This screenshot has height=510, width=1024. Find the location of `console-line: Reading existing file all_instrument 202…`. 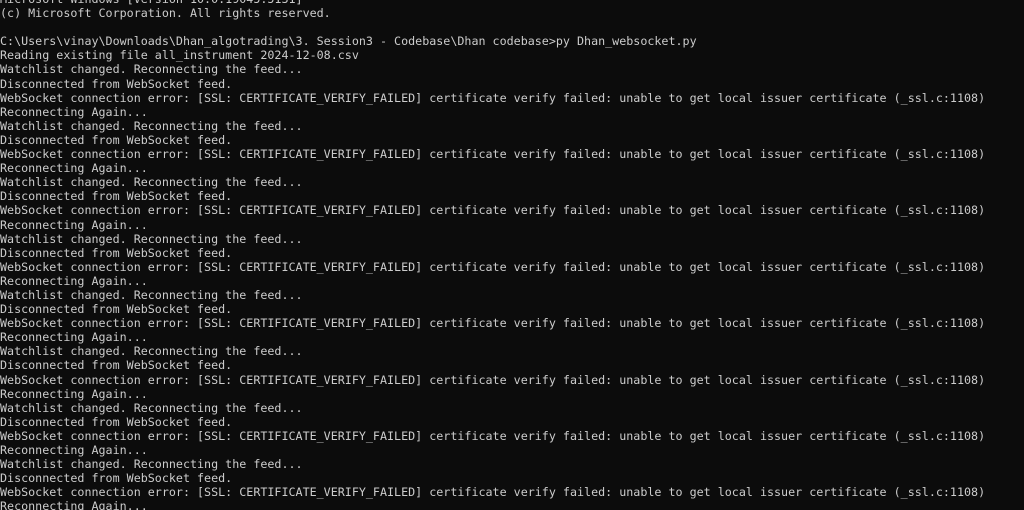

console-line: Reading existing file all_instrument 202… is located at coordinates (179, 55).